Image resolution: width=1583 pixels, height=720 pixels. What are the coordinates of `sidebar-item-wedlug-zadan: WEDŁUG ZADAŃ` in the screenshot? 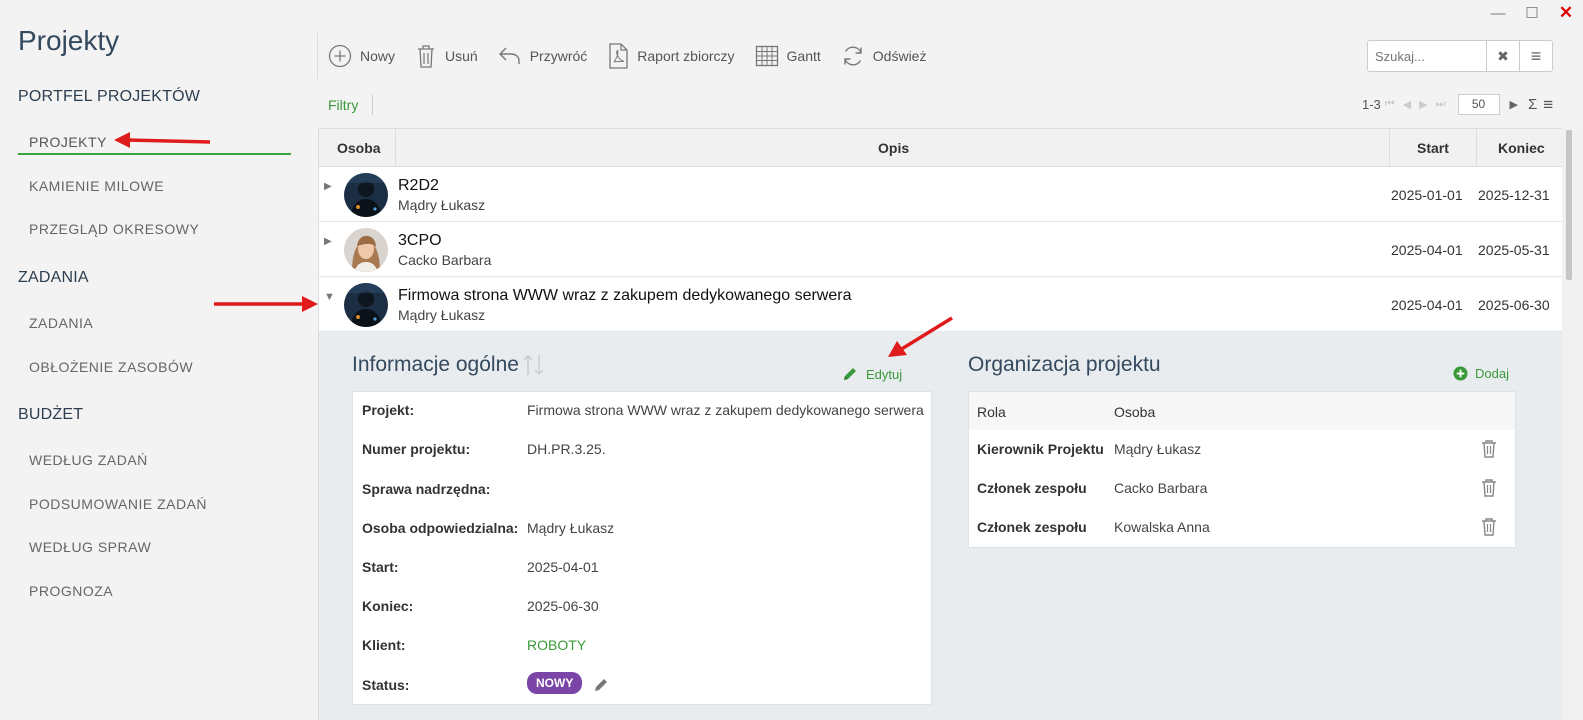 It's located at (88, 460).